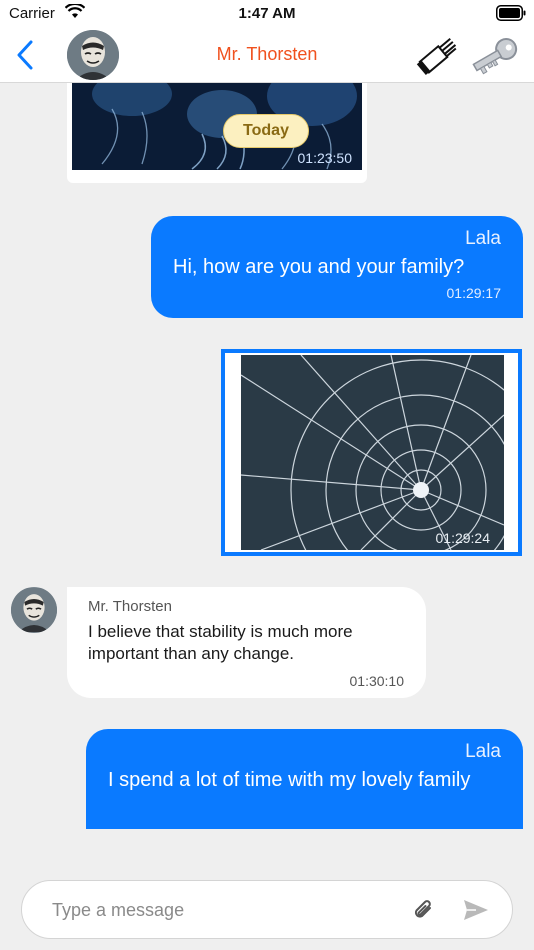 Image resolution: width=534 pixels, height=950 pixels. What do you see at coordinates (34, 610) in the screenshot?
I see `sender-avatar` at bounding box center [34, 610].